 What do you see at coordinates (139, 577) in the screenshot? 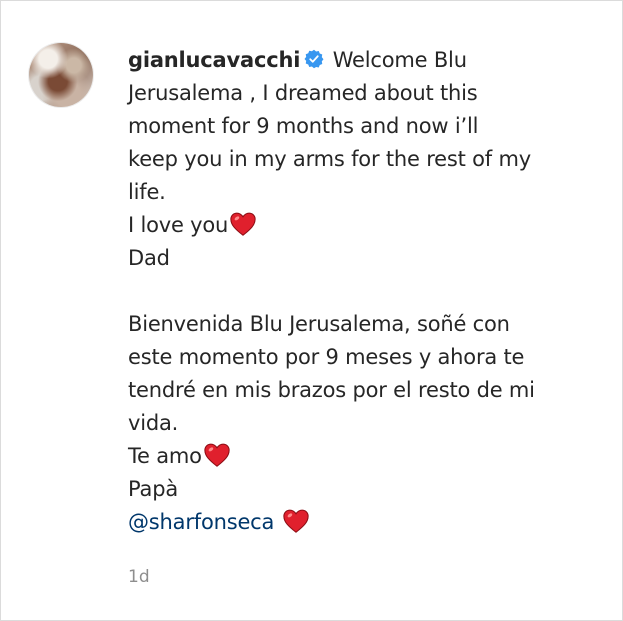
I see `timestamp-link: 1d` at bounding box center [139, 577].